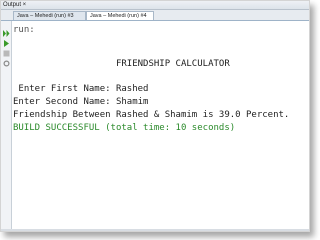 This screenshot has height=240, width=320. What do you see at coordinates (121, 64) in the screenshot?
I see `console-line-heading: FRIENDSHIP CALCULATOR` at bounding box center [121, 64].